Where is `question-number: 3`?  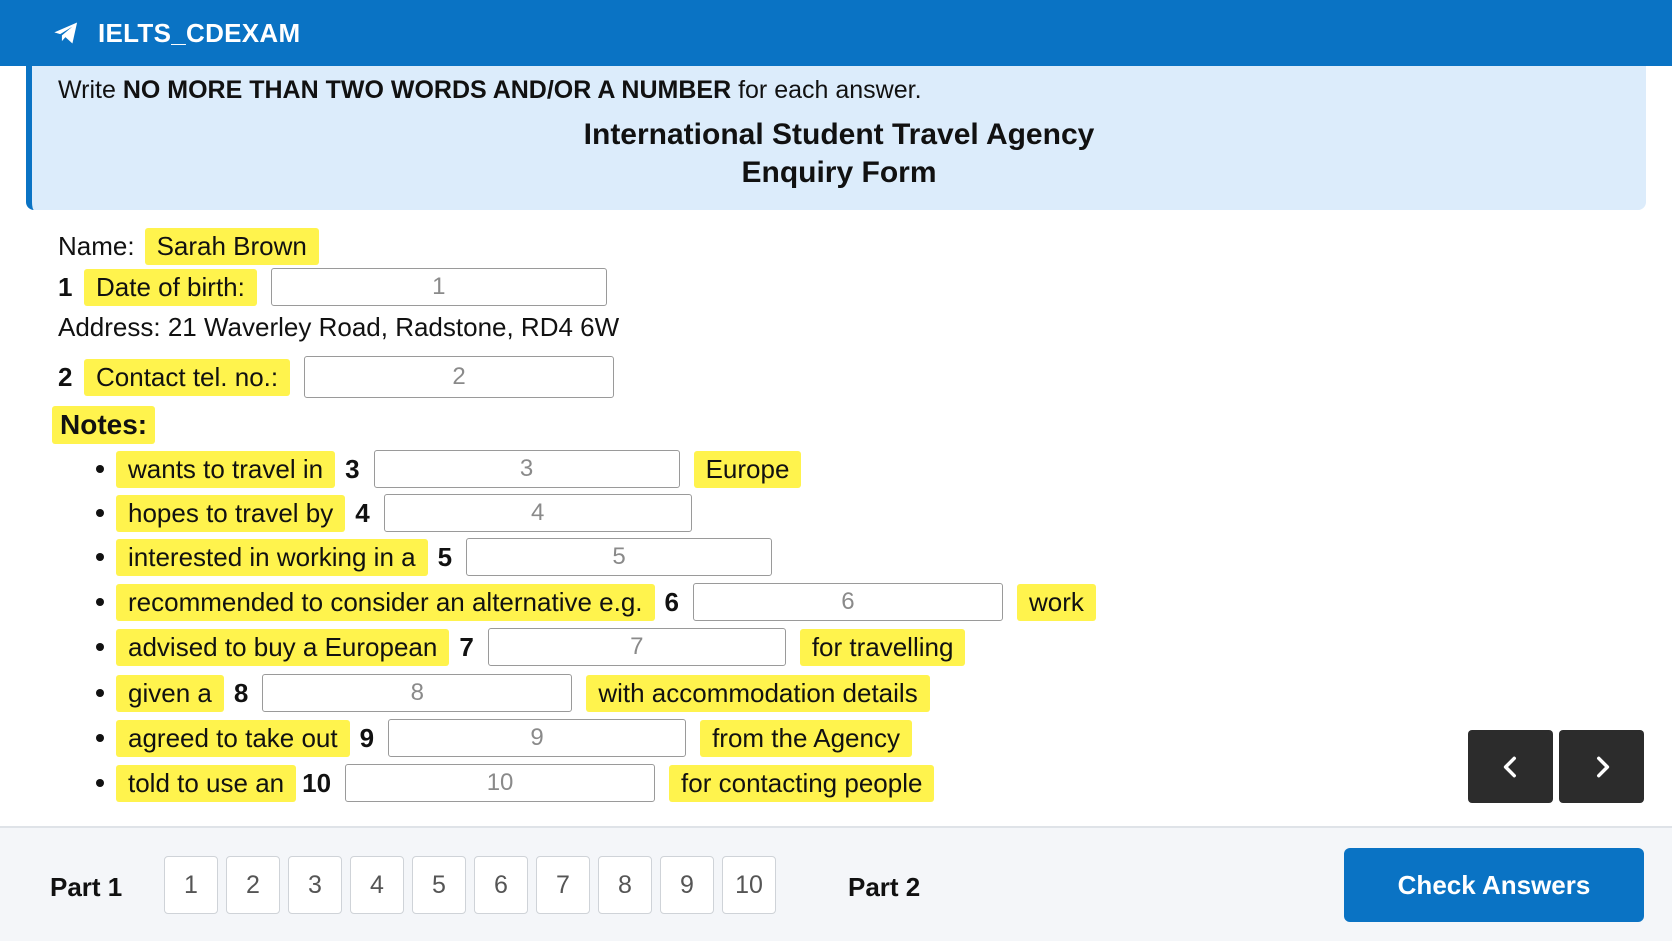
question-number: 3 is located at coordinates (352, 468).